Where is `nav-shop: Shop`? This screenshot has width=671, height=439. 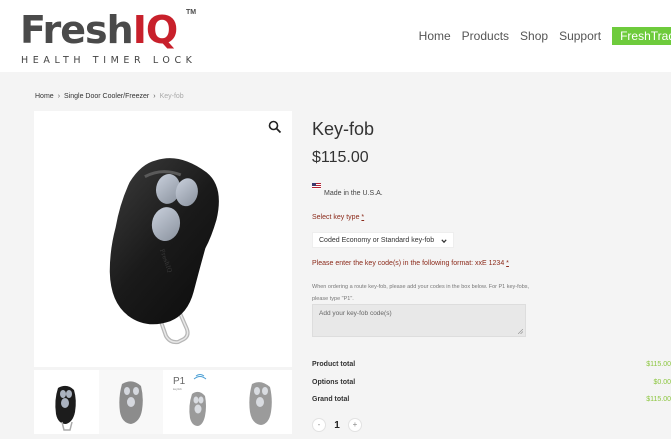 nav-shop: Shop is located at coordinates (534, 36).